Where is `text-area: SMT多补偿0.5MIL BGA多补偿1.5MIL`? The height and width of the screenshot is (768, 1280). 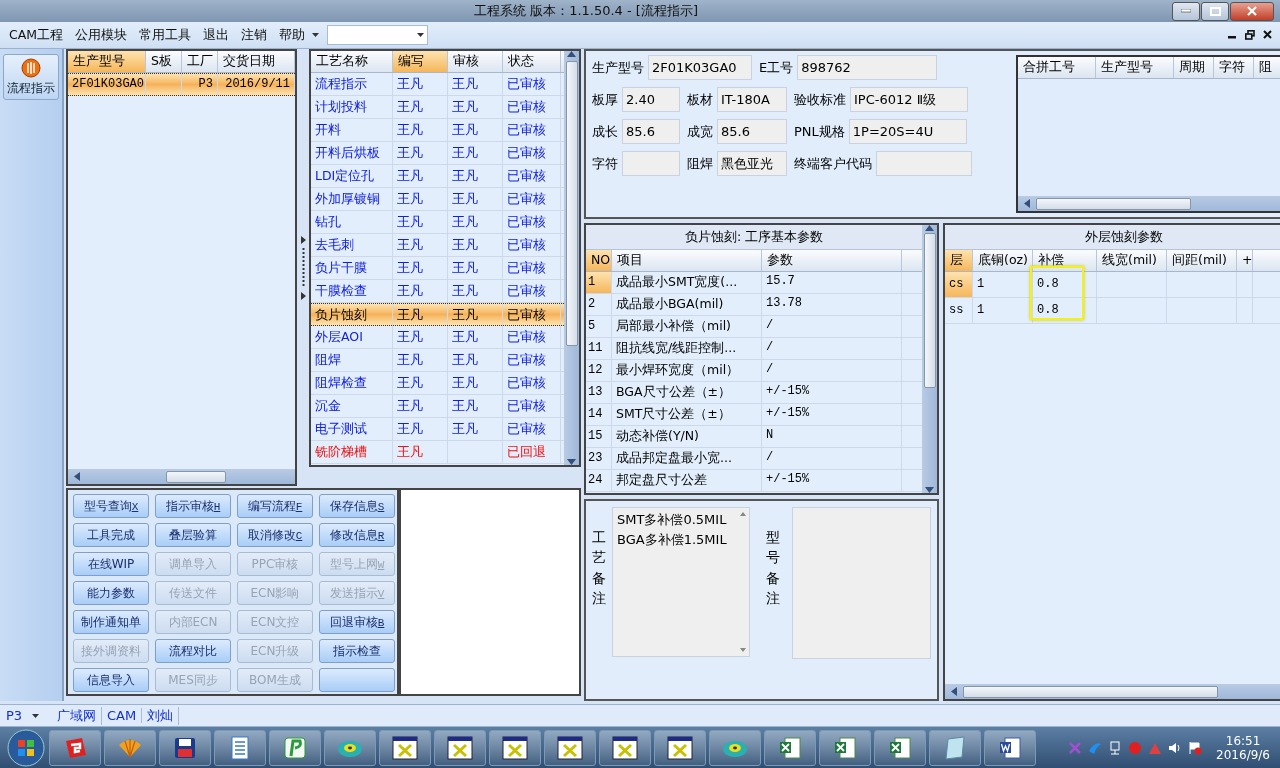
text-area: SMT多补偿0.5MIL BGA多补偿1.5MIL is located at coordinates (681, 582).